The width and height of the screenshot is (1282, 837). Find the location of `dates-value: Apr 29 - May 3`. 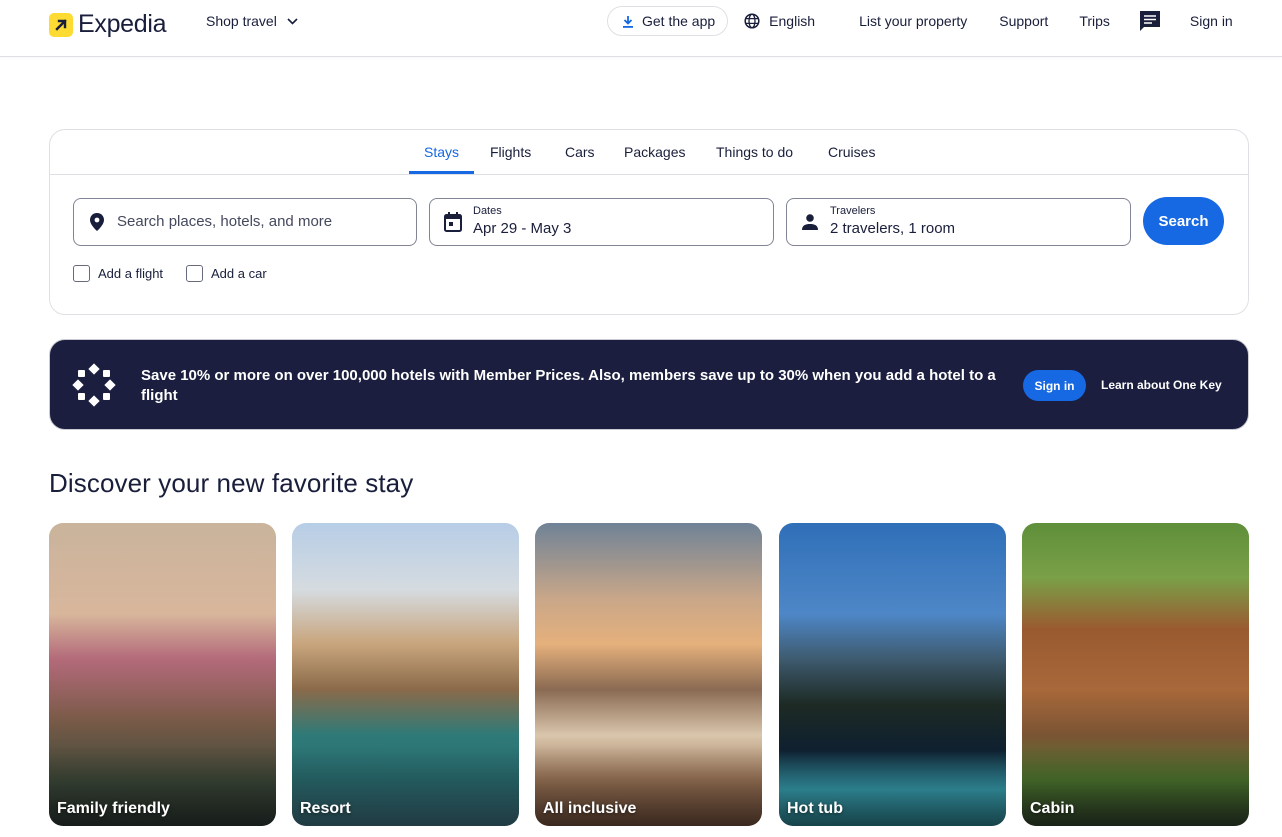

dates-value: Apr 29 - May 3 is located at coordinates (522, 228).